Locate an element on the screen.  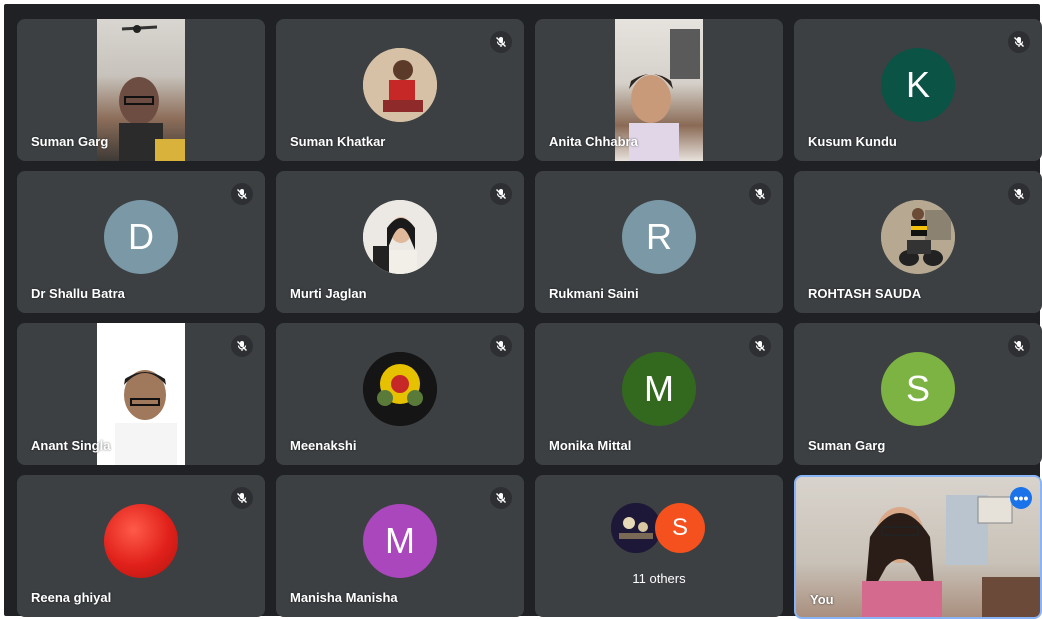
participant-name: Reena ghiyal is located at coordinates (71, 597).